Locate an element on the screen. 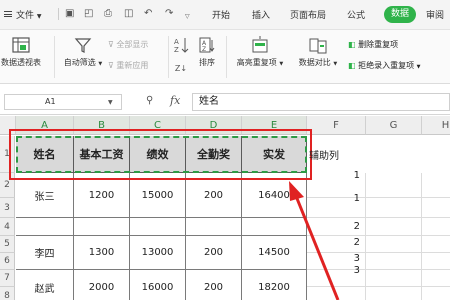 The height and width of the screenshot is (300, 450). row-header-2: 2 is located at coordinates (7, 185).